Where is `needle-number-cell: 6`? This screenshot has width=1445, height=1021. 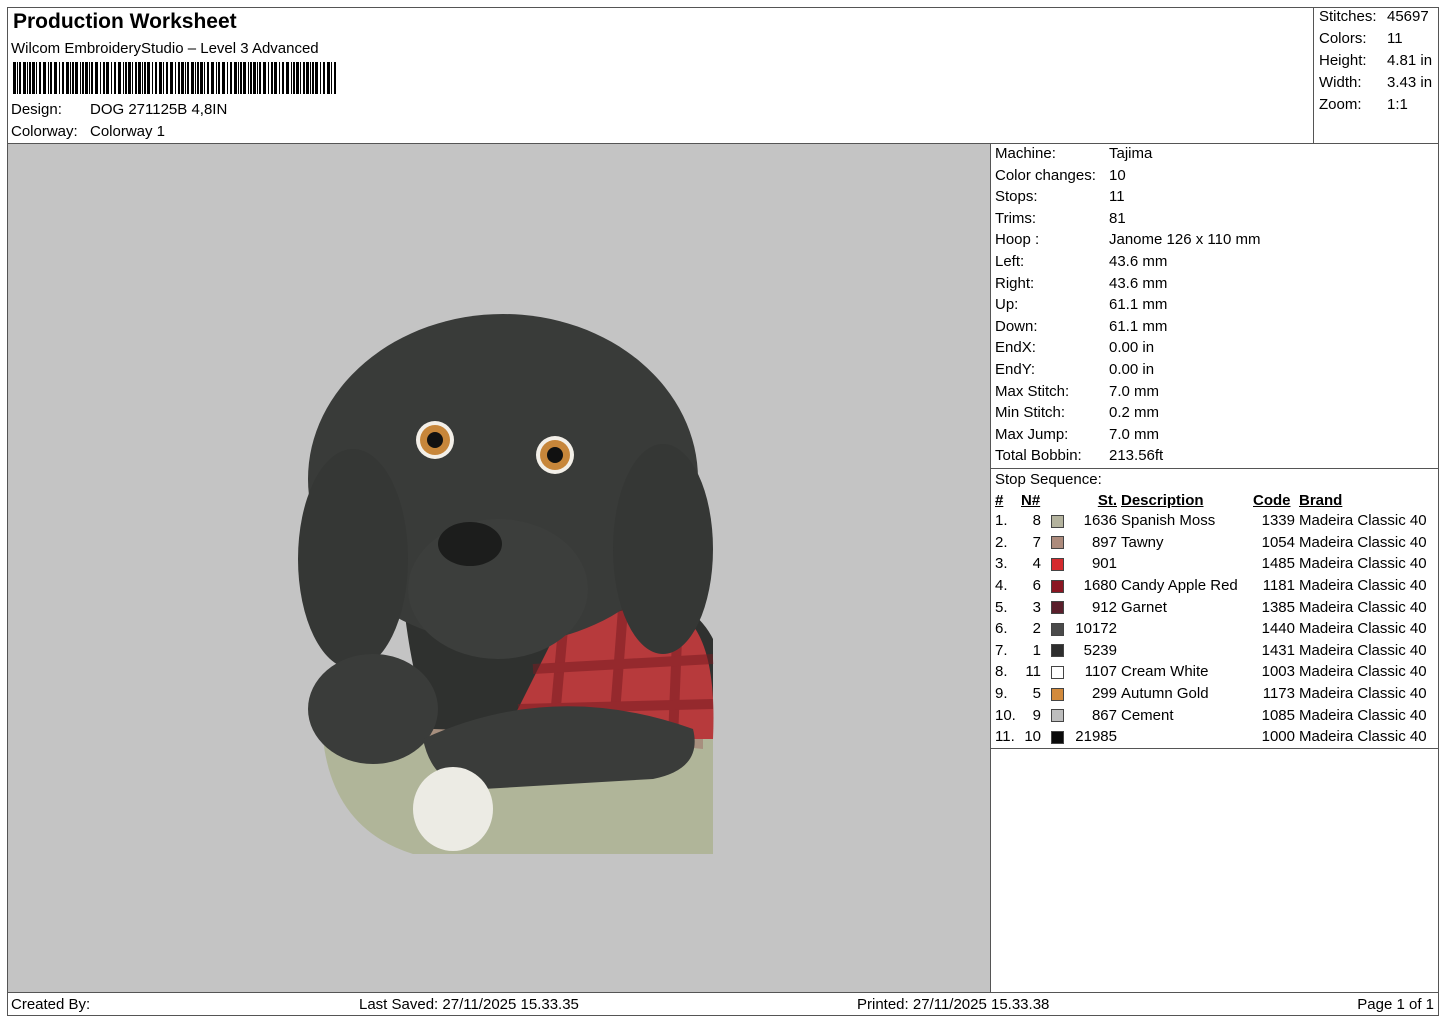
needle-number-cell: 6 is located at coordinates (1036, 586).